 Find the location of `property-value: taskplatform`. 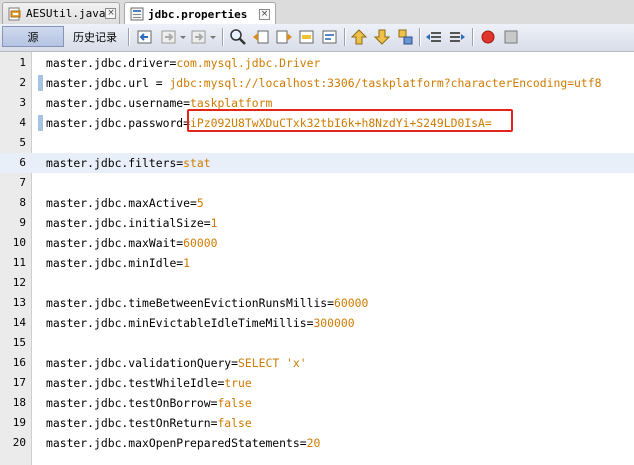

property-value: taskplatform is located at coordinates (231, 103).